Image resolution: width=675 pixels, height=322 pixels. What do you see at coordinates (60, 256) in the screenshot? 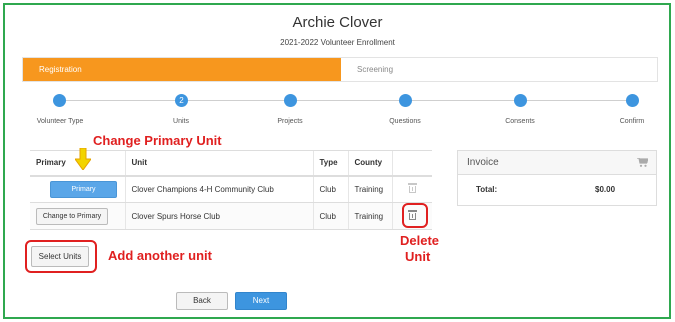
I see `select-units-button: Select Units` at bounding box center [60, 256].